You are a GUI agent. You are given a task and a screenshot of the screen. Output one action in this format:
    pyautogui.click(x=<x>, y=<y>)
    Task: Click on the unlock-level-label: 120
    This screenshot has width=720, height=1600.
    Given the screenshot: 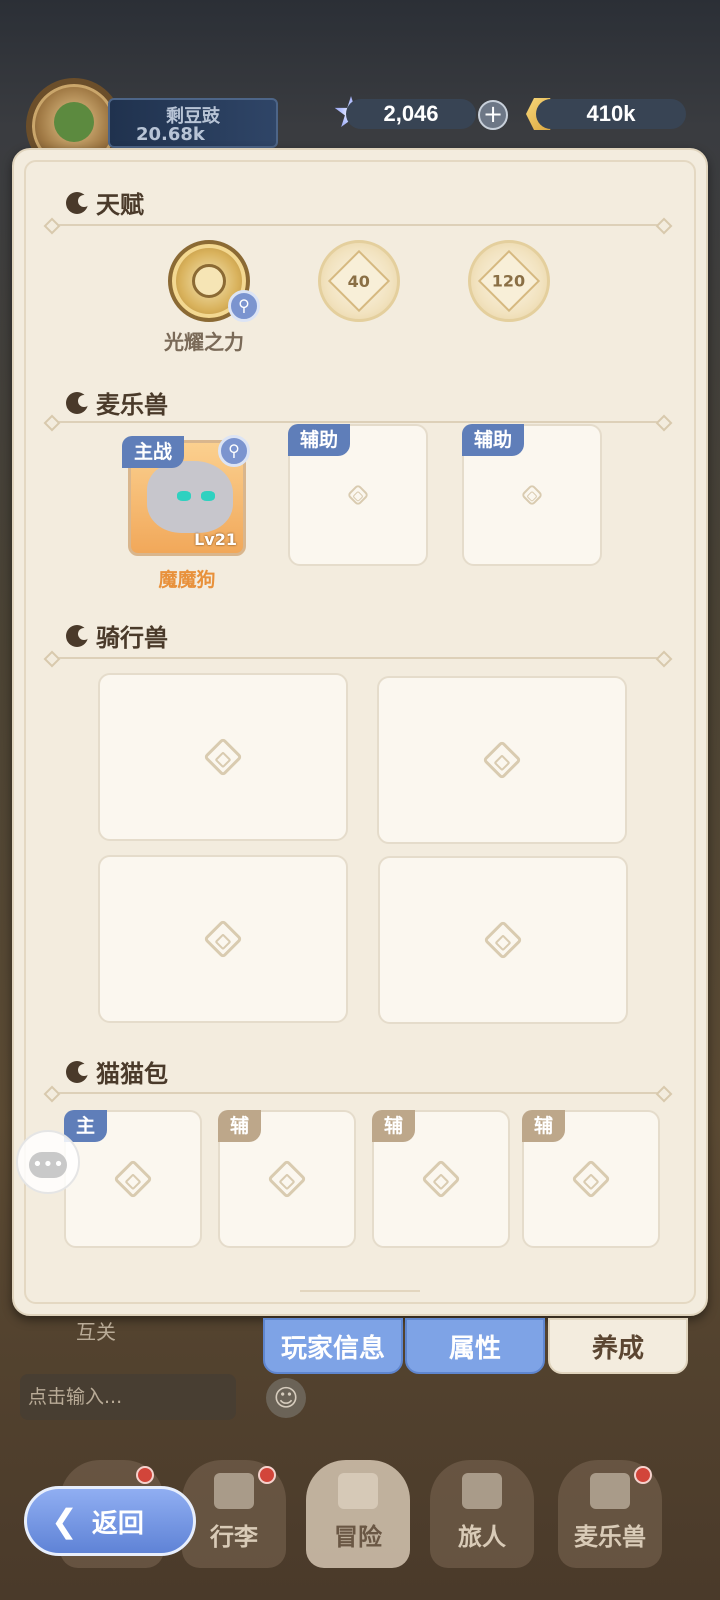 What is the action you would take?
    pyautogui.click(x=509, y=281)
    